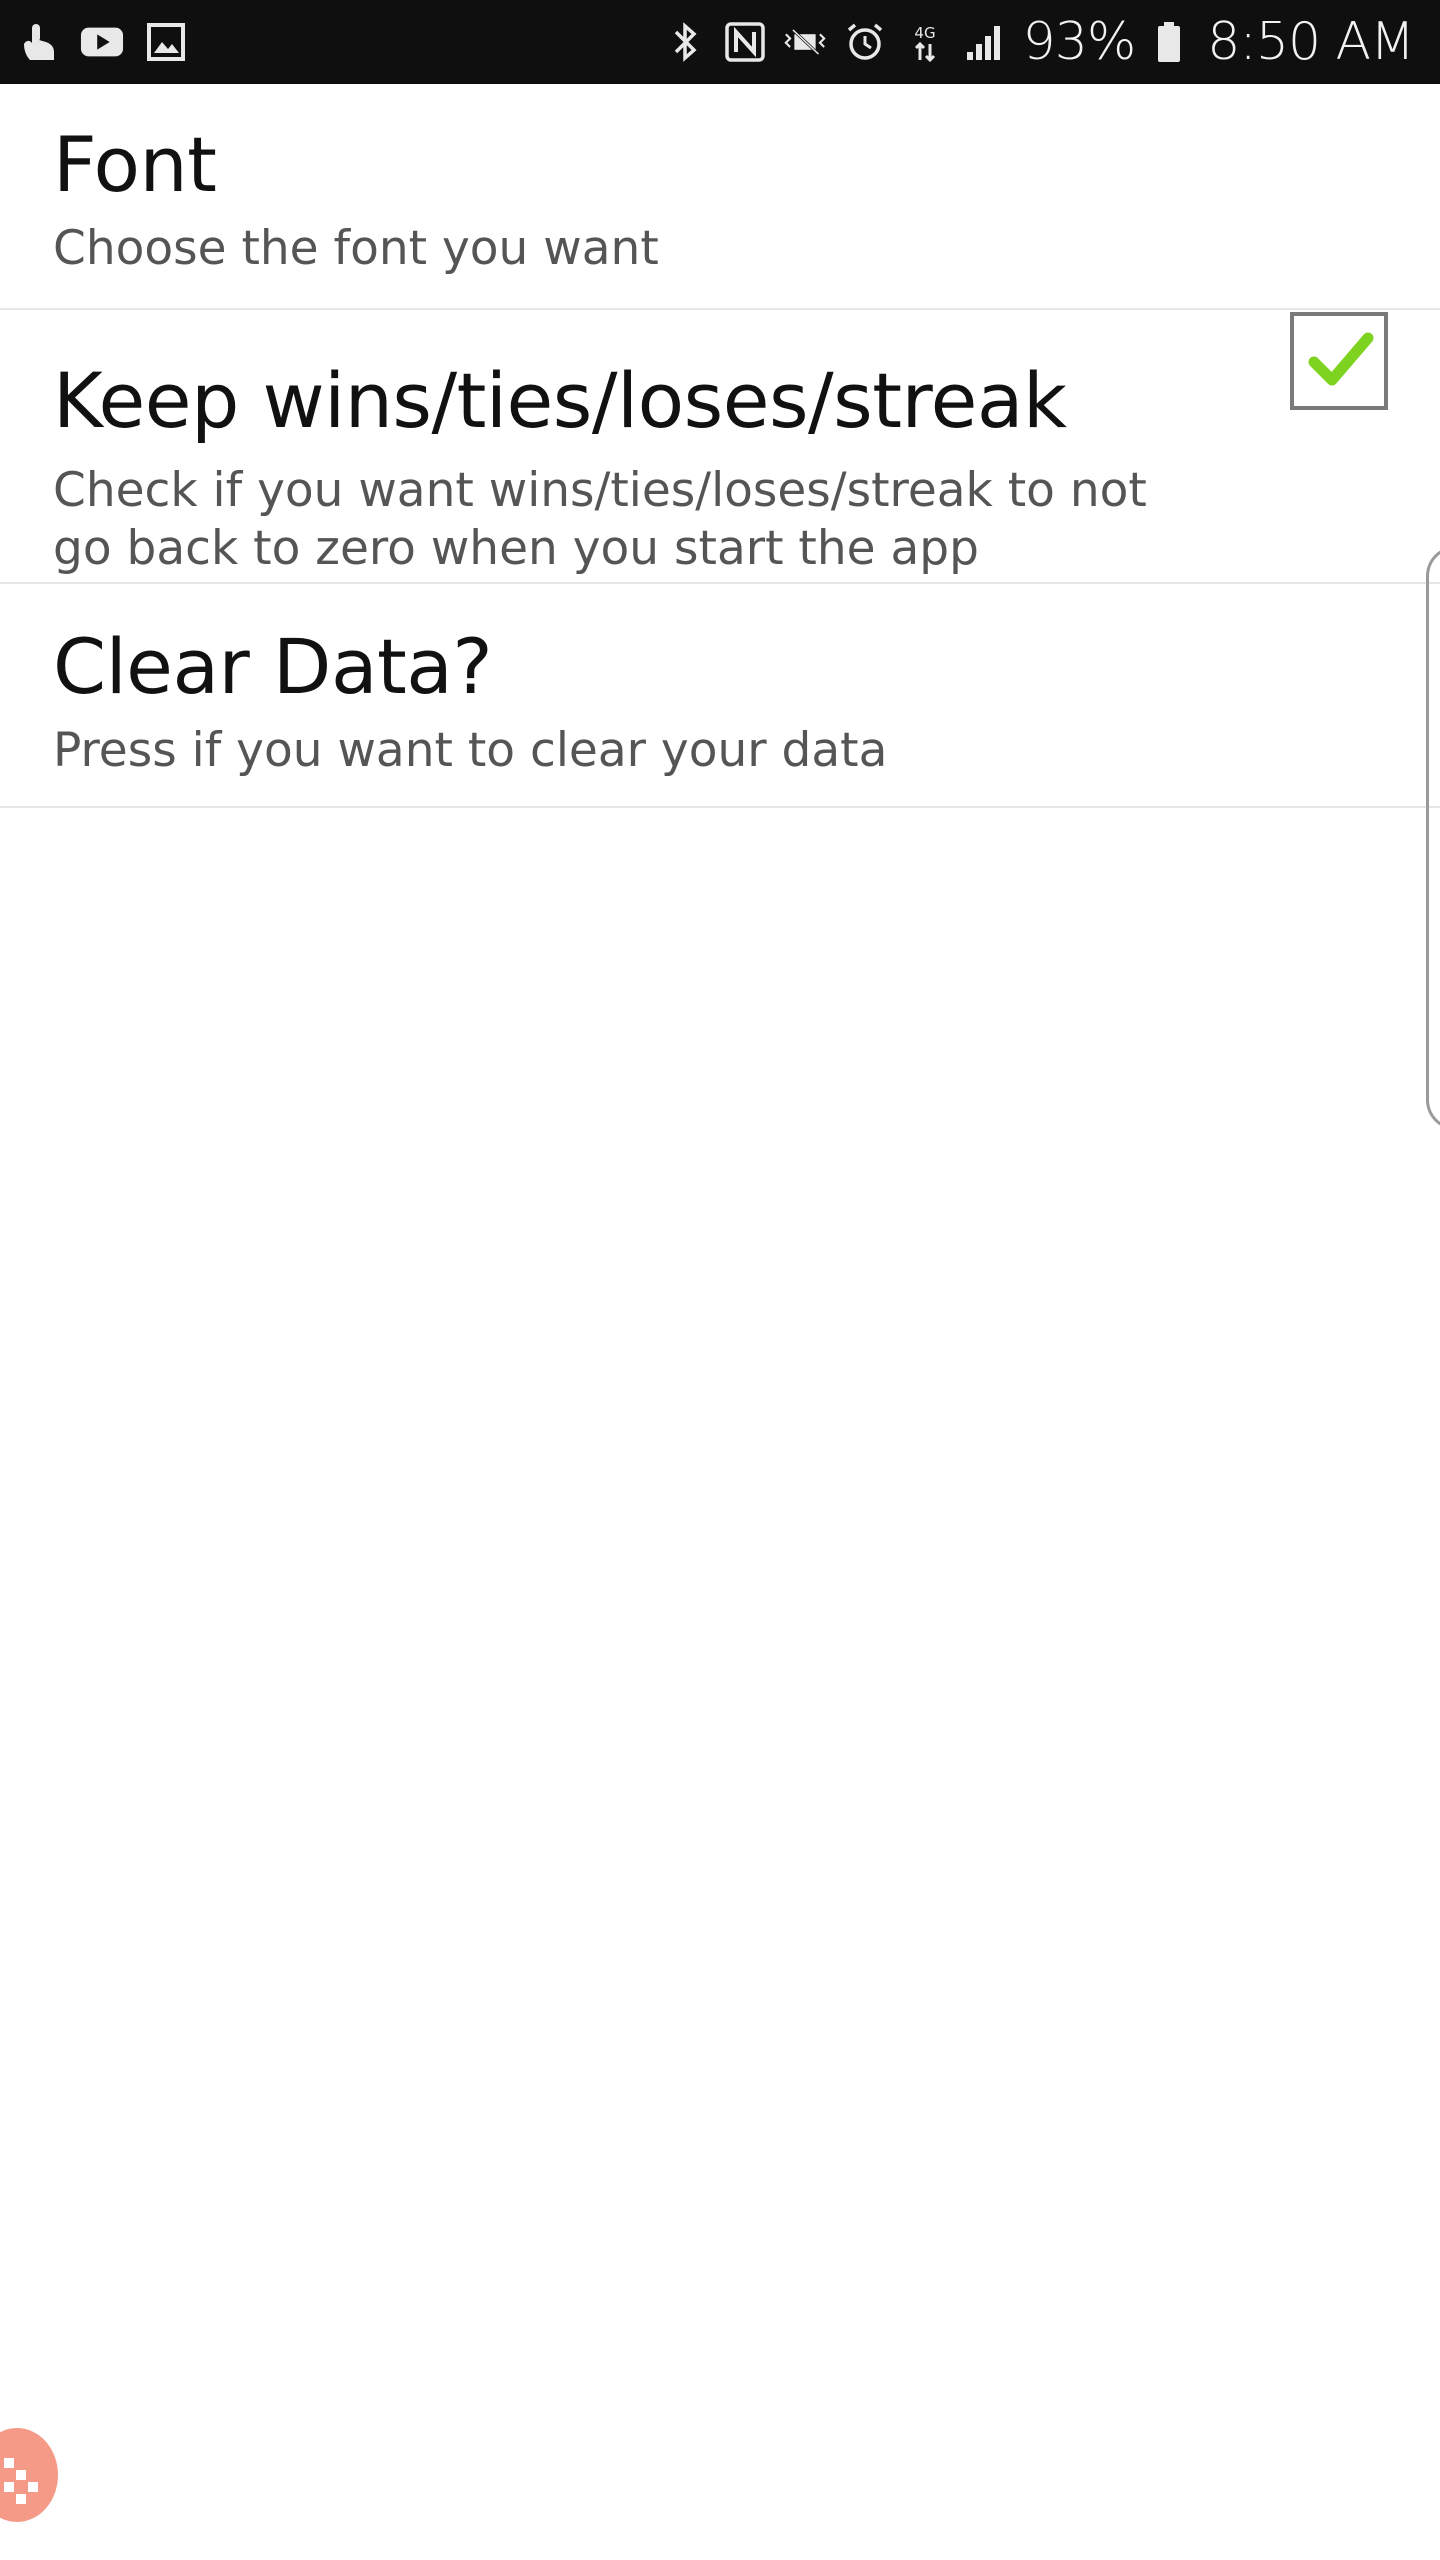 The image size is (1440, 2560). What do you see at coordinates (745, 42) in the screenshot?
I see `nfc-icon` at bounding box center [745, 42].